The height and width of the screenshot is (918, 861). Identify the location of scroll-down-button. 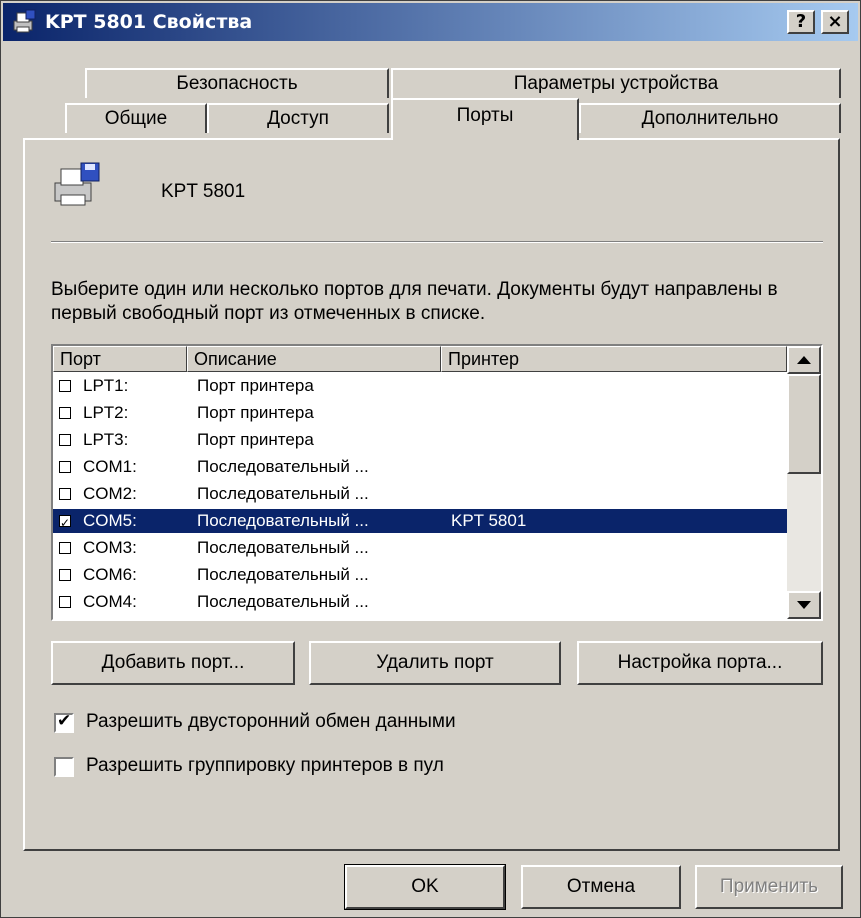
(804, 605).